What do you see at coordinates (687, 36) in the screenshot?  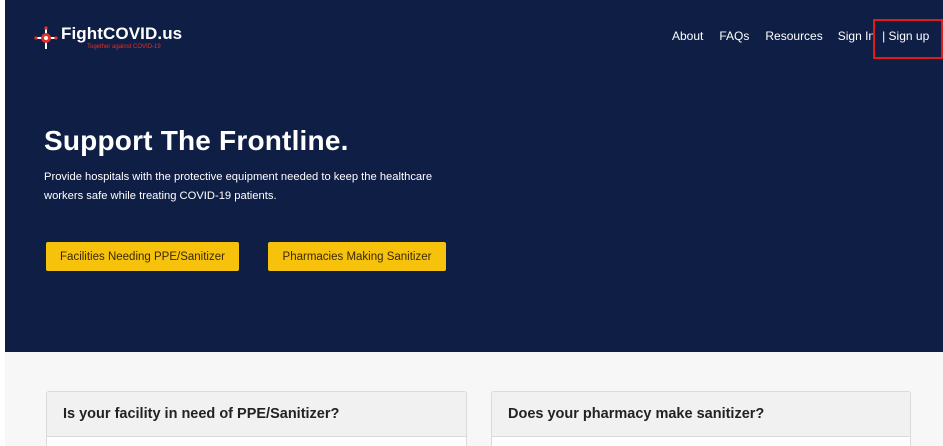 I see `nav-about-link: About` at bounding box center [687, 36].